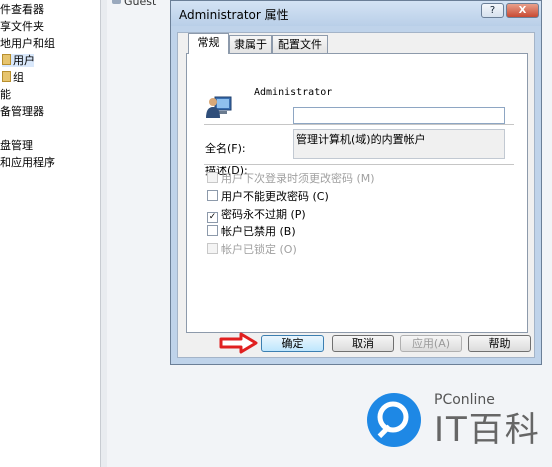 This screenshot has height=467, width=552. I want to click on checkbox-password-never-expires: ✓ 密码永不过期 (P), so click(256, 214).